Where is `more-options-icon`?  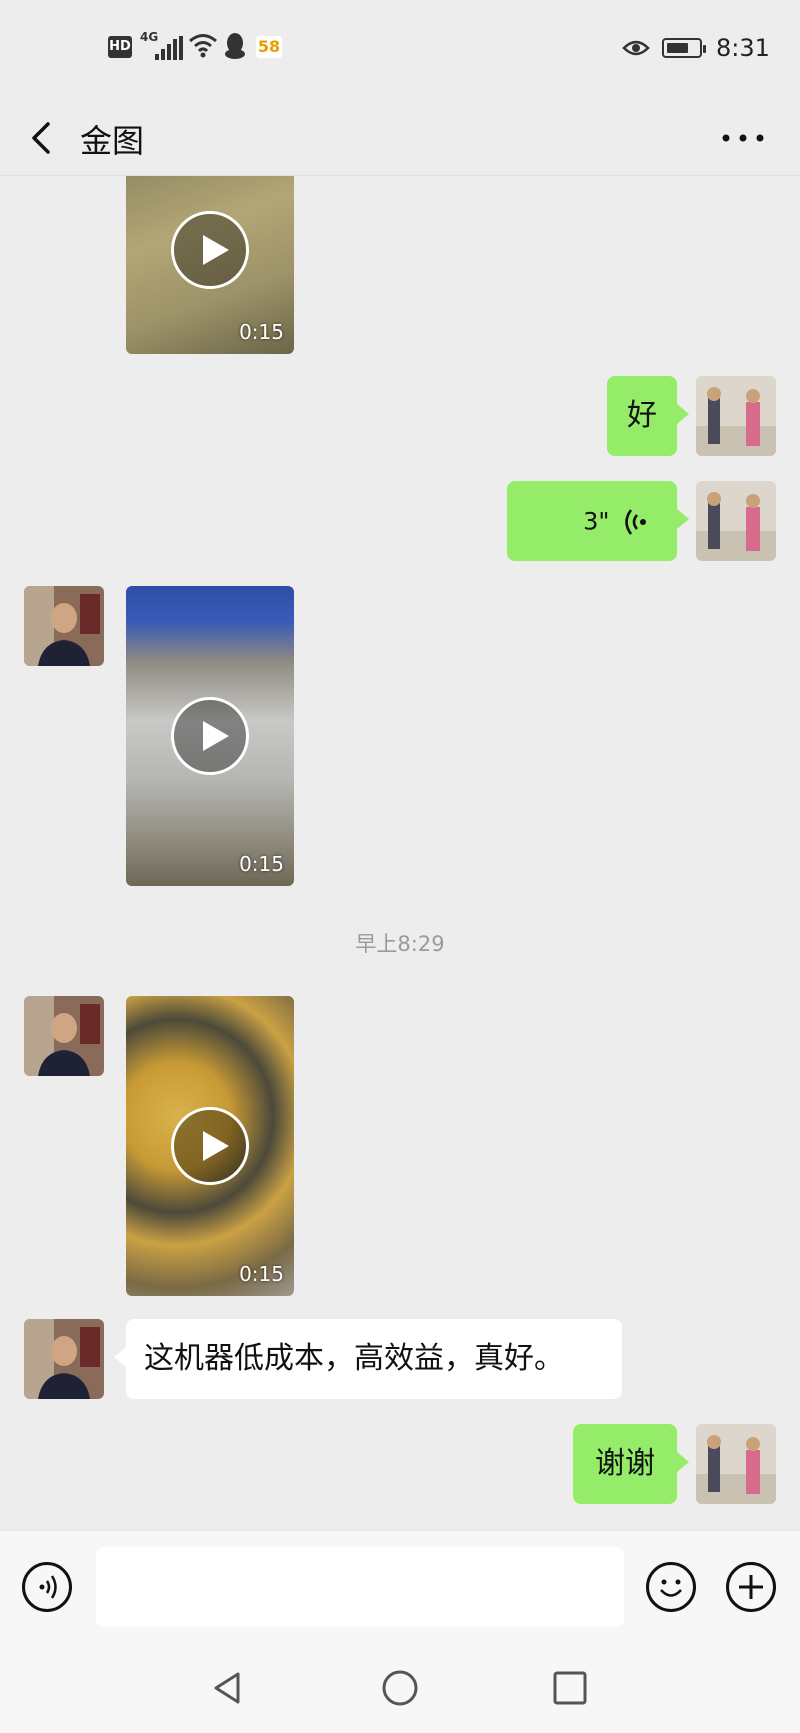
more-options-icon is located at coordinates (743, 138).